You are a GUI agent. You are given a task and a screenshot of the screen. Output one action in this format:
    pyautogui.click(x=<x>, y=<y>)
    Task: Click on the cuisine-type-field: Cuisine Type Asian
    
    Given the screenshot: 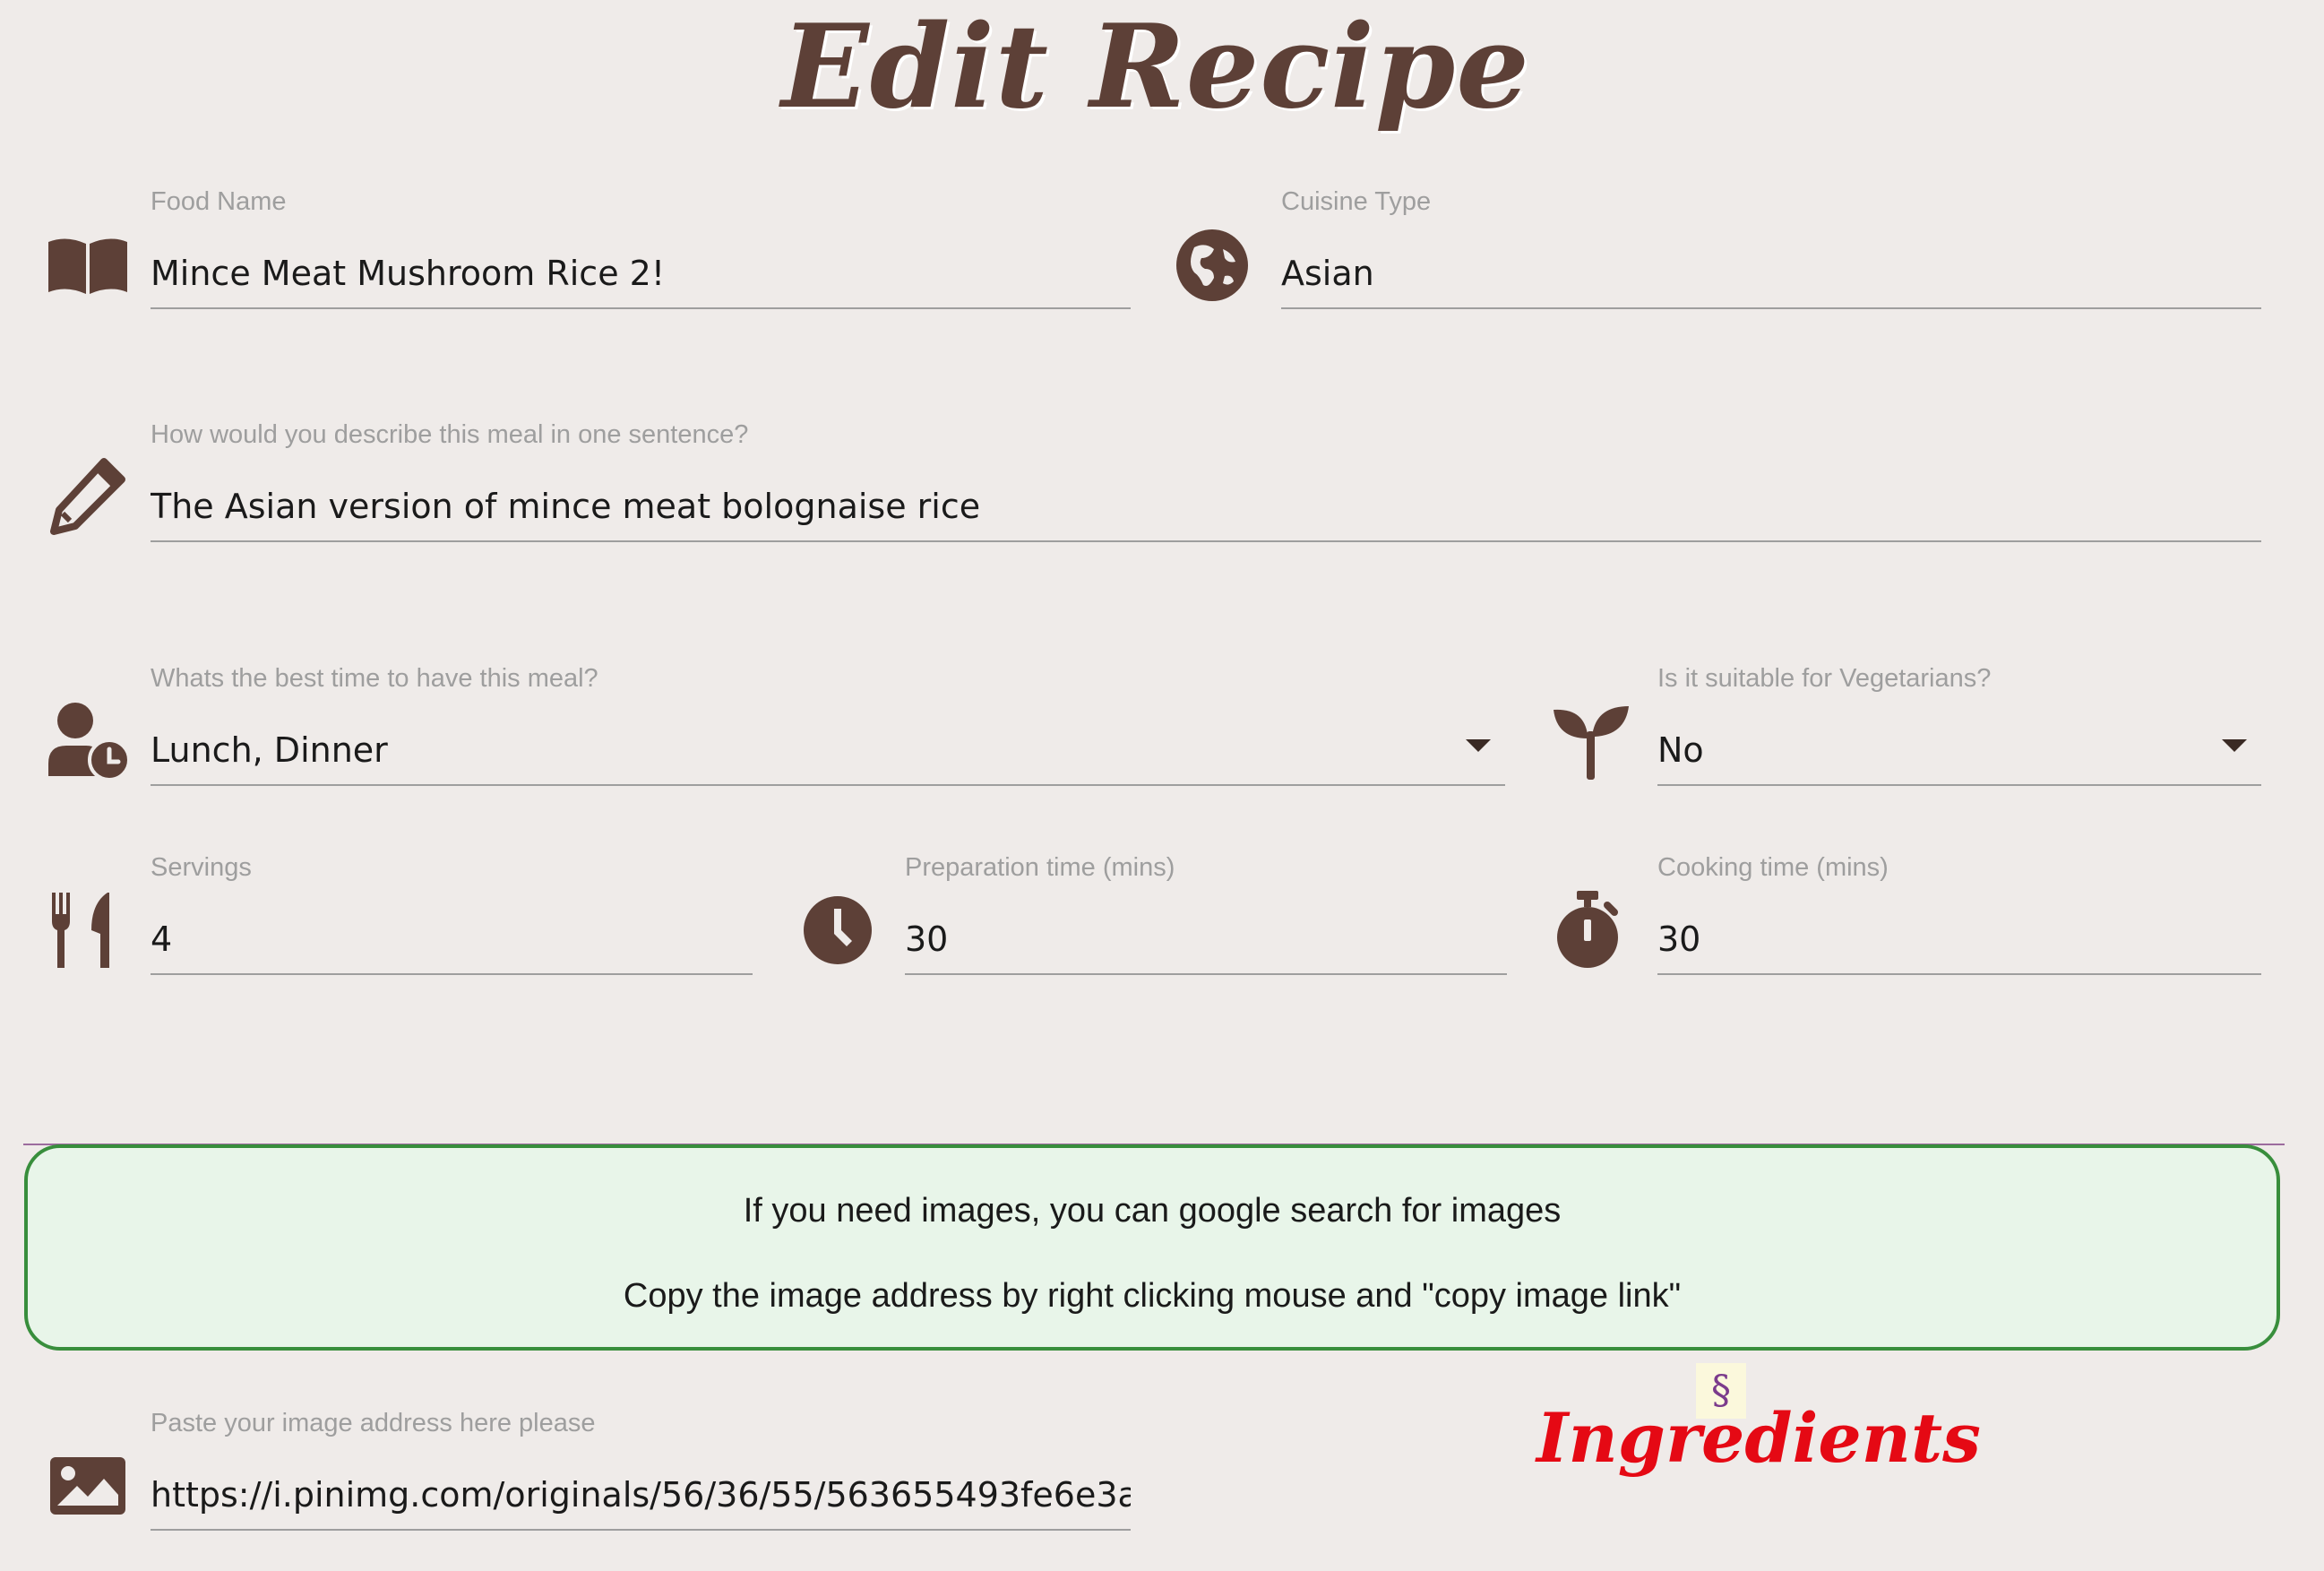 What is the action you would take?
    pyautogui.click(x=1771, y=260)
    